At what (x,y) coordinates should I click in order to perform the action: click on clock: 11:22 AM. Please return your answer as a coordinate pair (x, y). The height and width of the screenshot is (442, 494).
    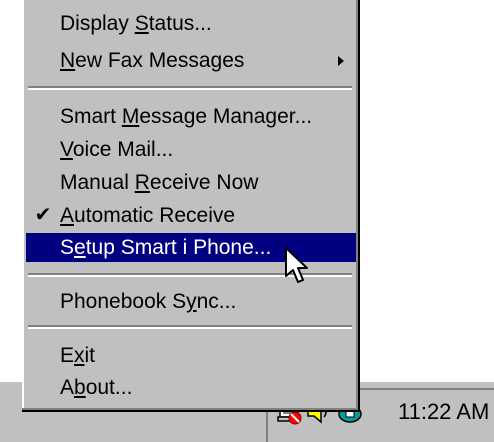
    Looking at the image, I should click on (443, 412).